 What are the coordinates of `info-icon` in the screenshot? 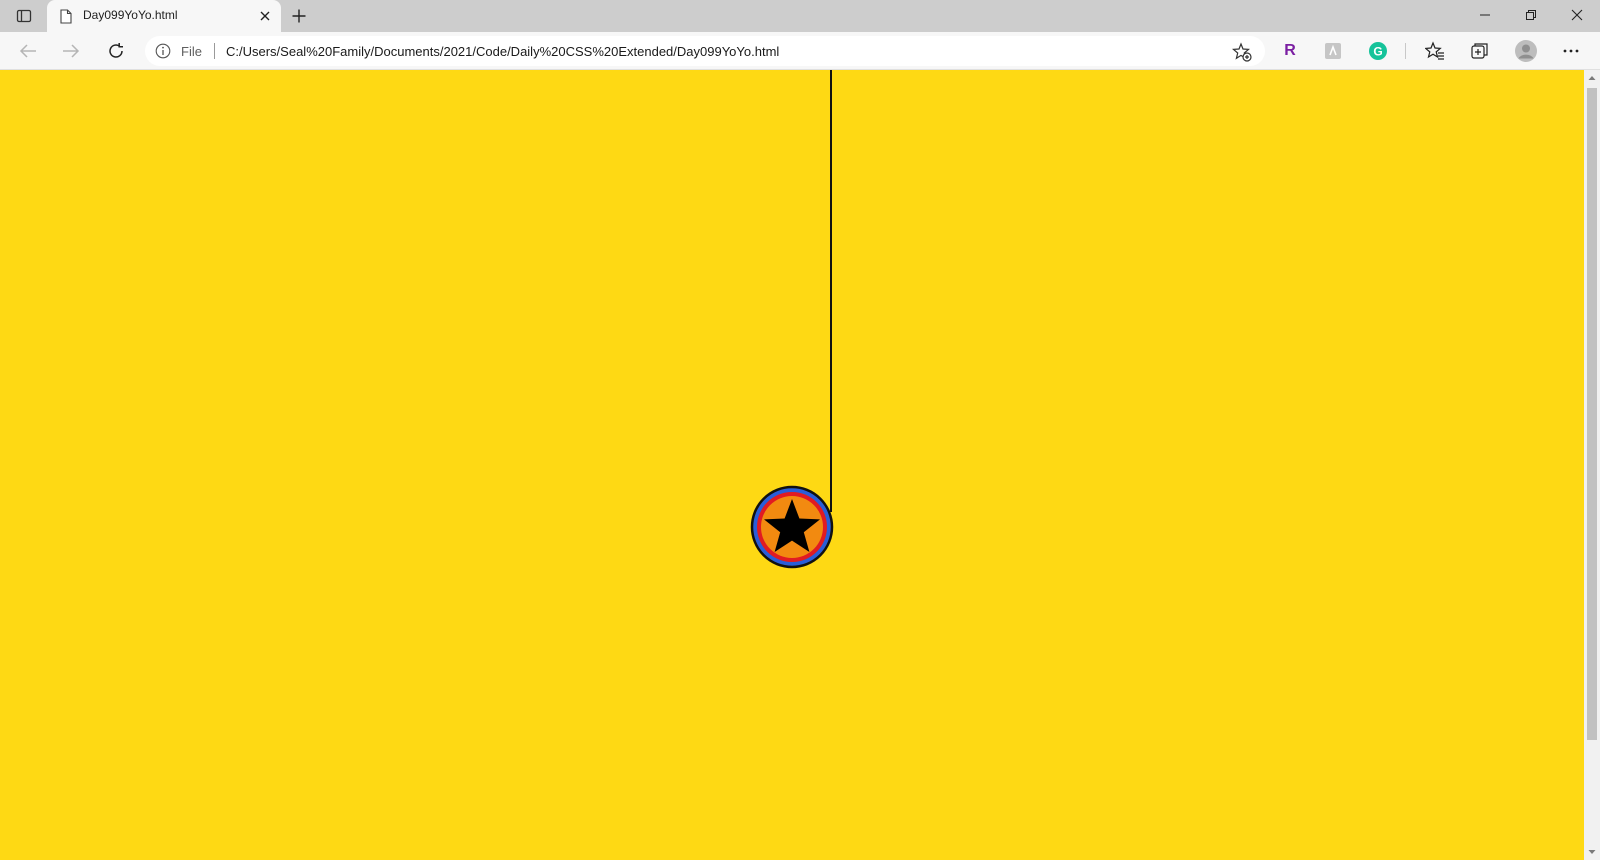 It's located at (163, 51).